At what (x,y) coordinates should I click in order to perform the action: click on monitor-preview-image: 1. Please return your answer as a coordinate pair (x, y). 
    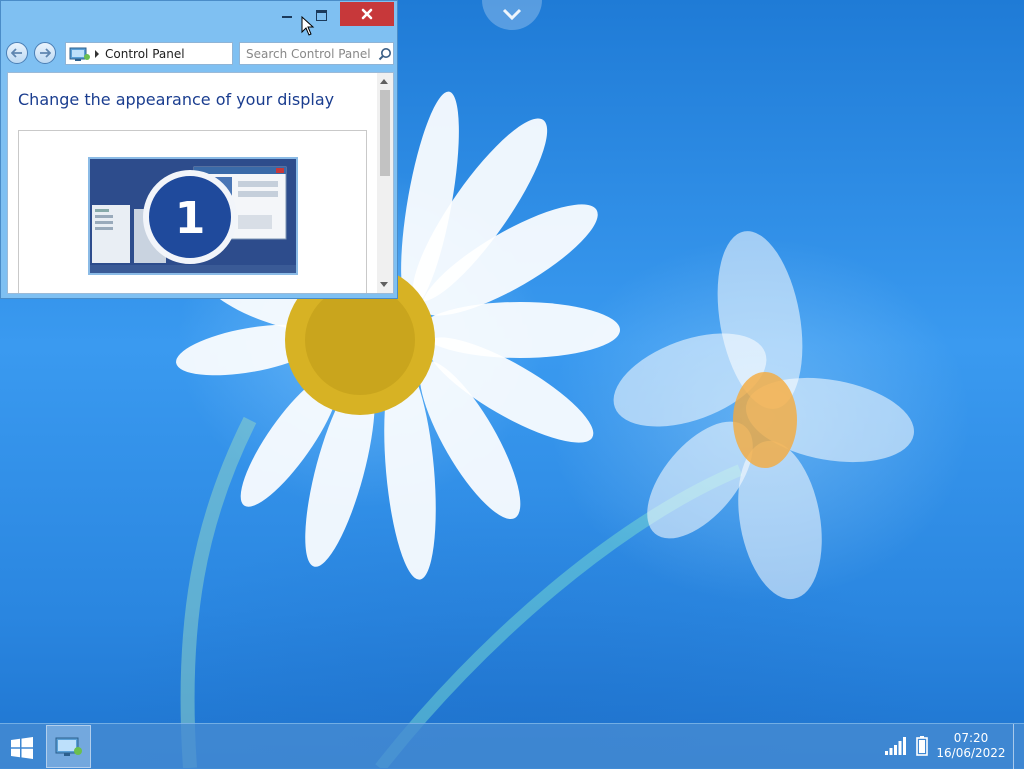
    Looking at the image, I should click on (193, 216).